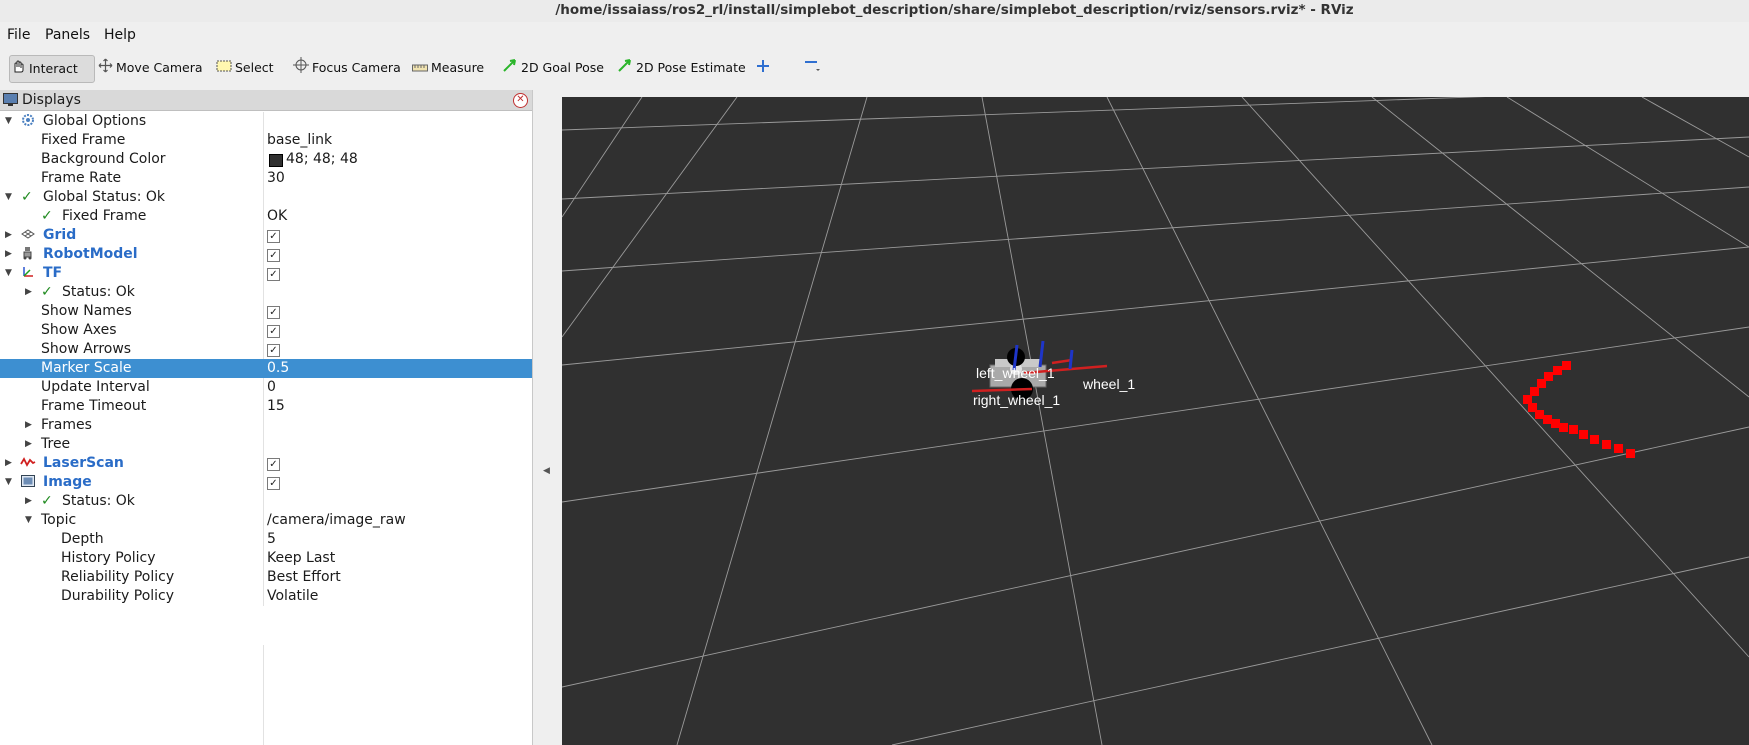 This screenshot has width=1749, height=745. I want to click on select-label: Select, so click(254, 67).